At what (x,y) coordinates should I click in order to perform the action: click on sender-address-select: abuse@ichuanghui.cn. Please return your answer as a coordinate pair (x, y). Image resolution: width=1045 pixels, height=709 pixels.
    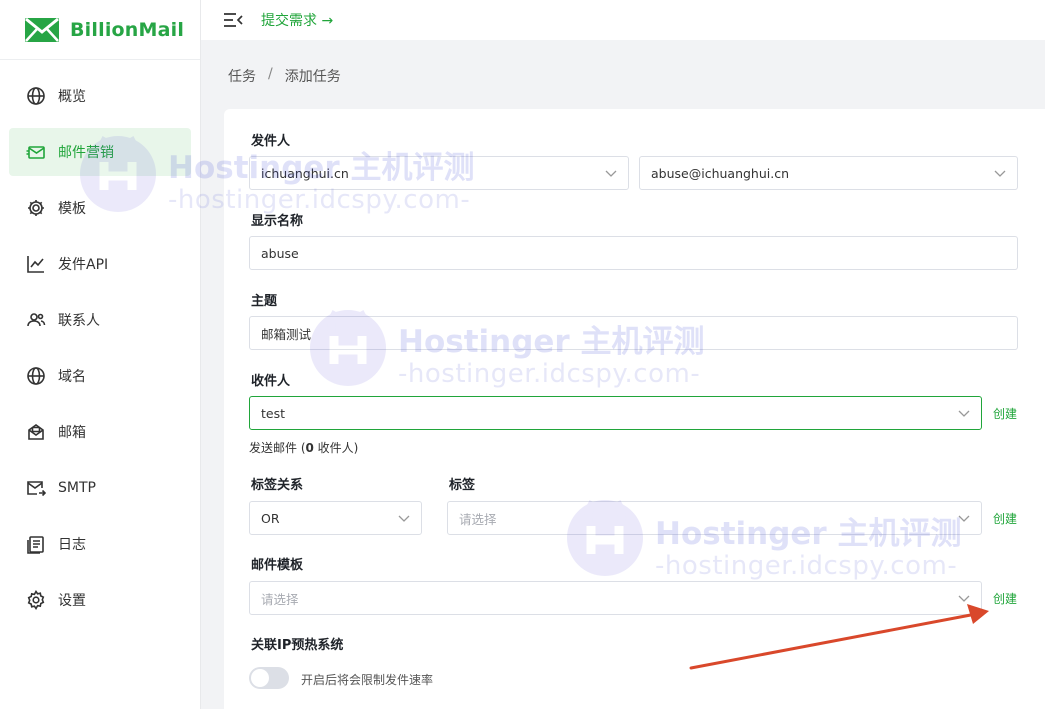
    Looking at the image, I should click on (828, 173).